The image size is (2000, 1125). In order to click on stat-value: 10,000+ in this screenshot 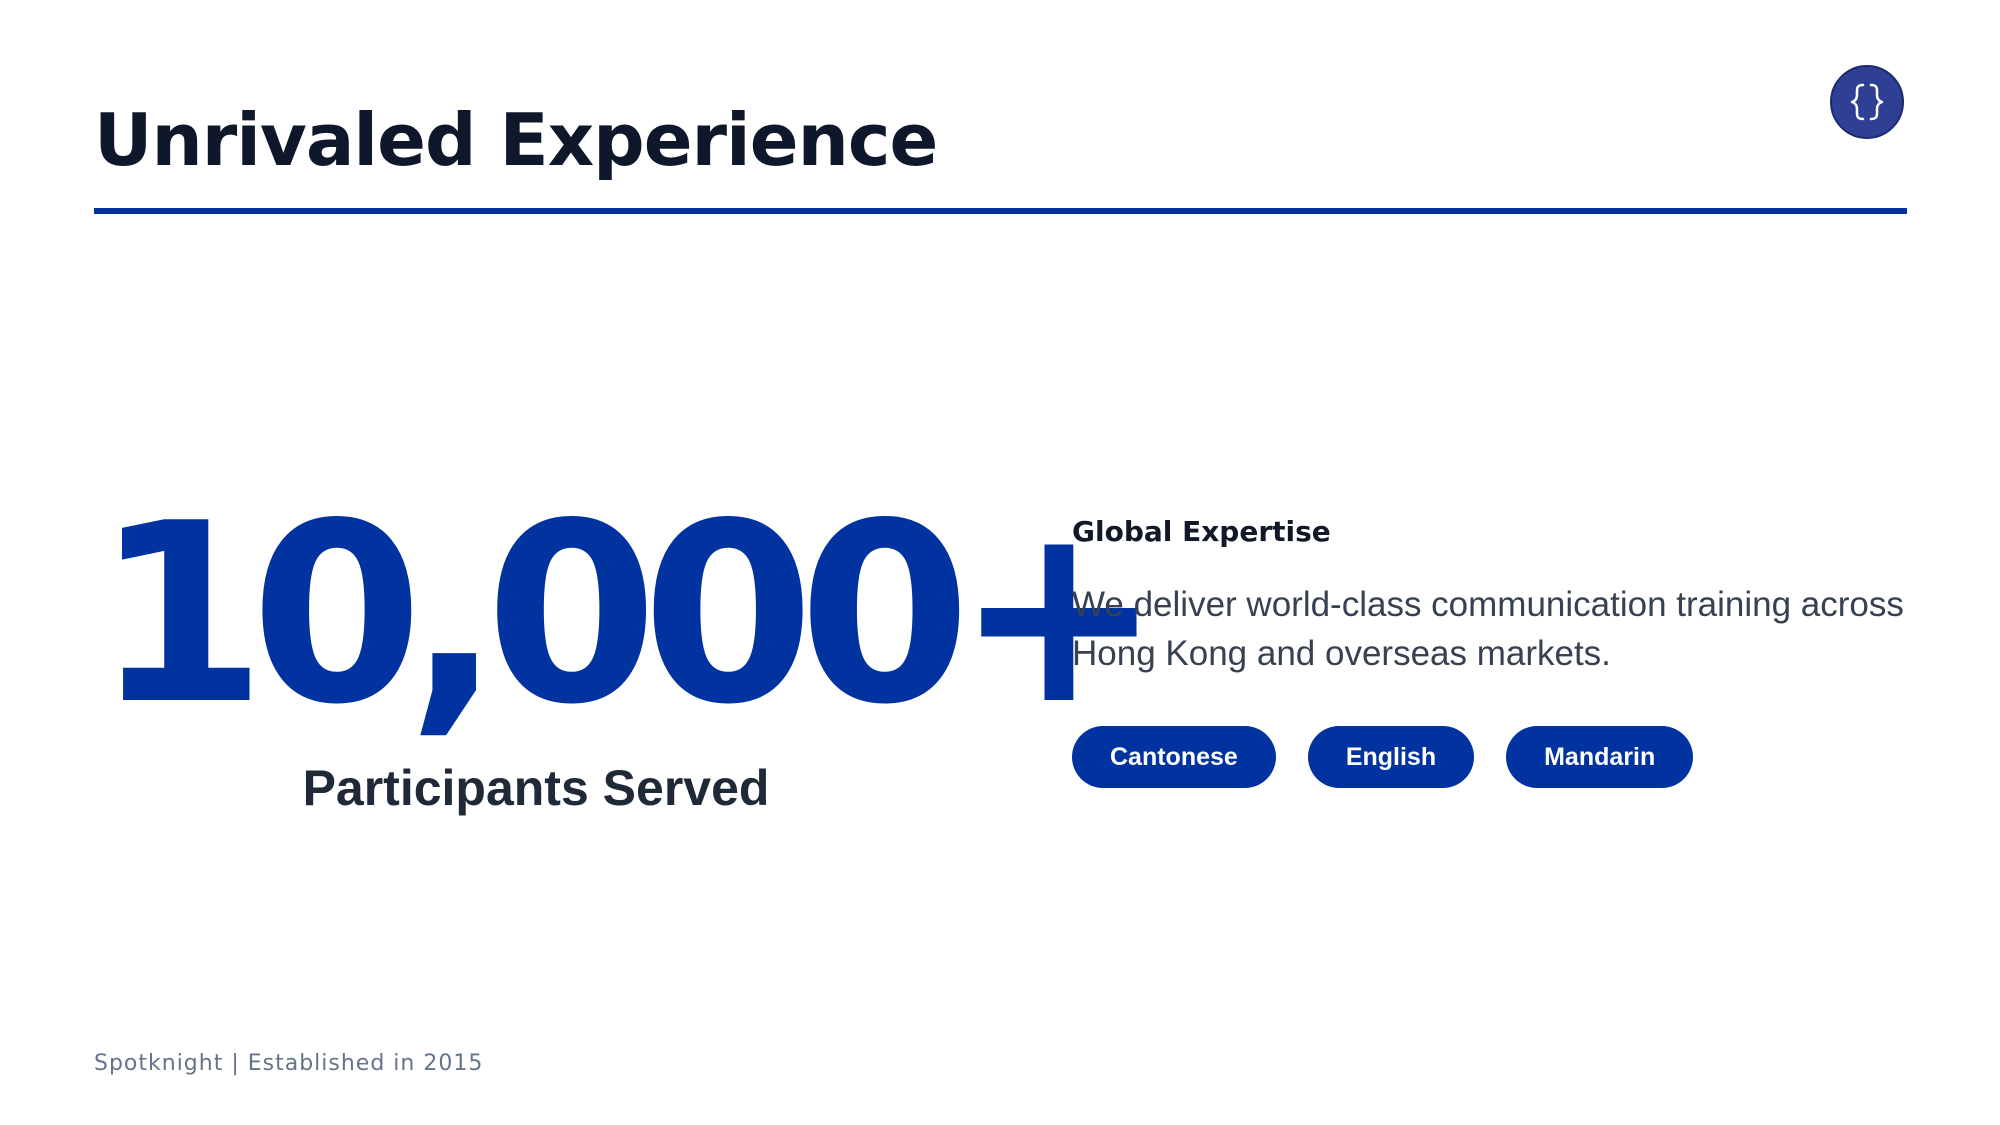, I will do `click(628, 615)`.